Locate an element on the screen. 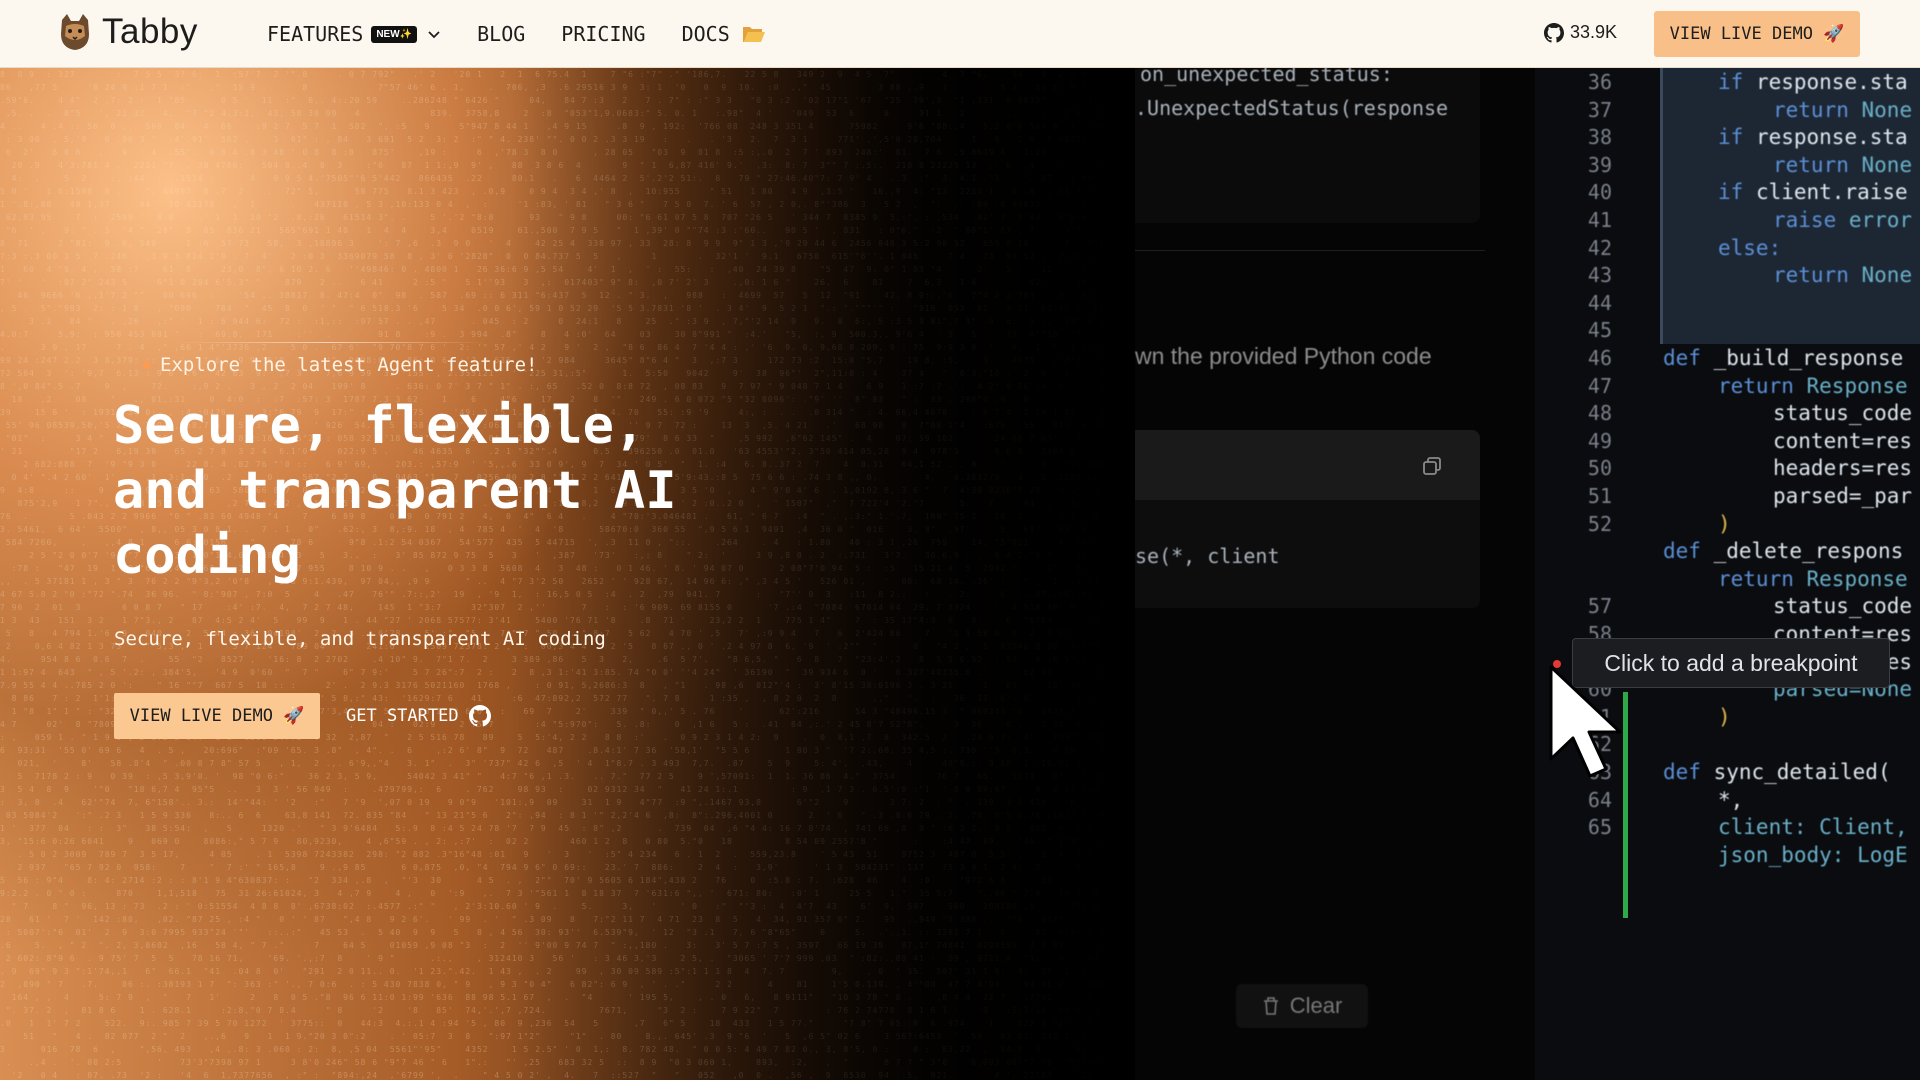 The width and height of the screenshot is (1920, 1080). line-number: 38 is located at coordinates (1580, 137).